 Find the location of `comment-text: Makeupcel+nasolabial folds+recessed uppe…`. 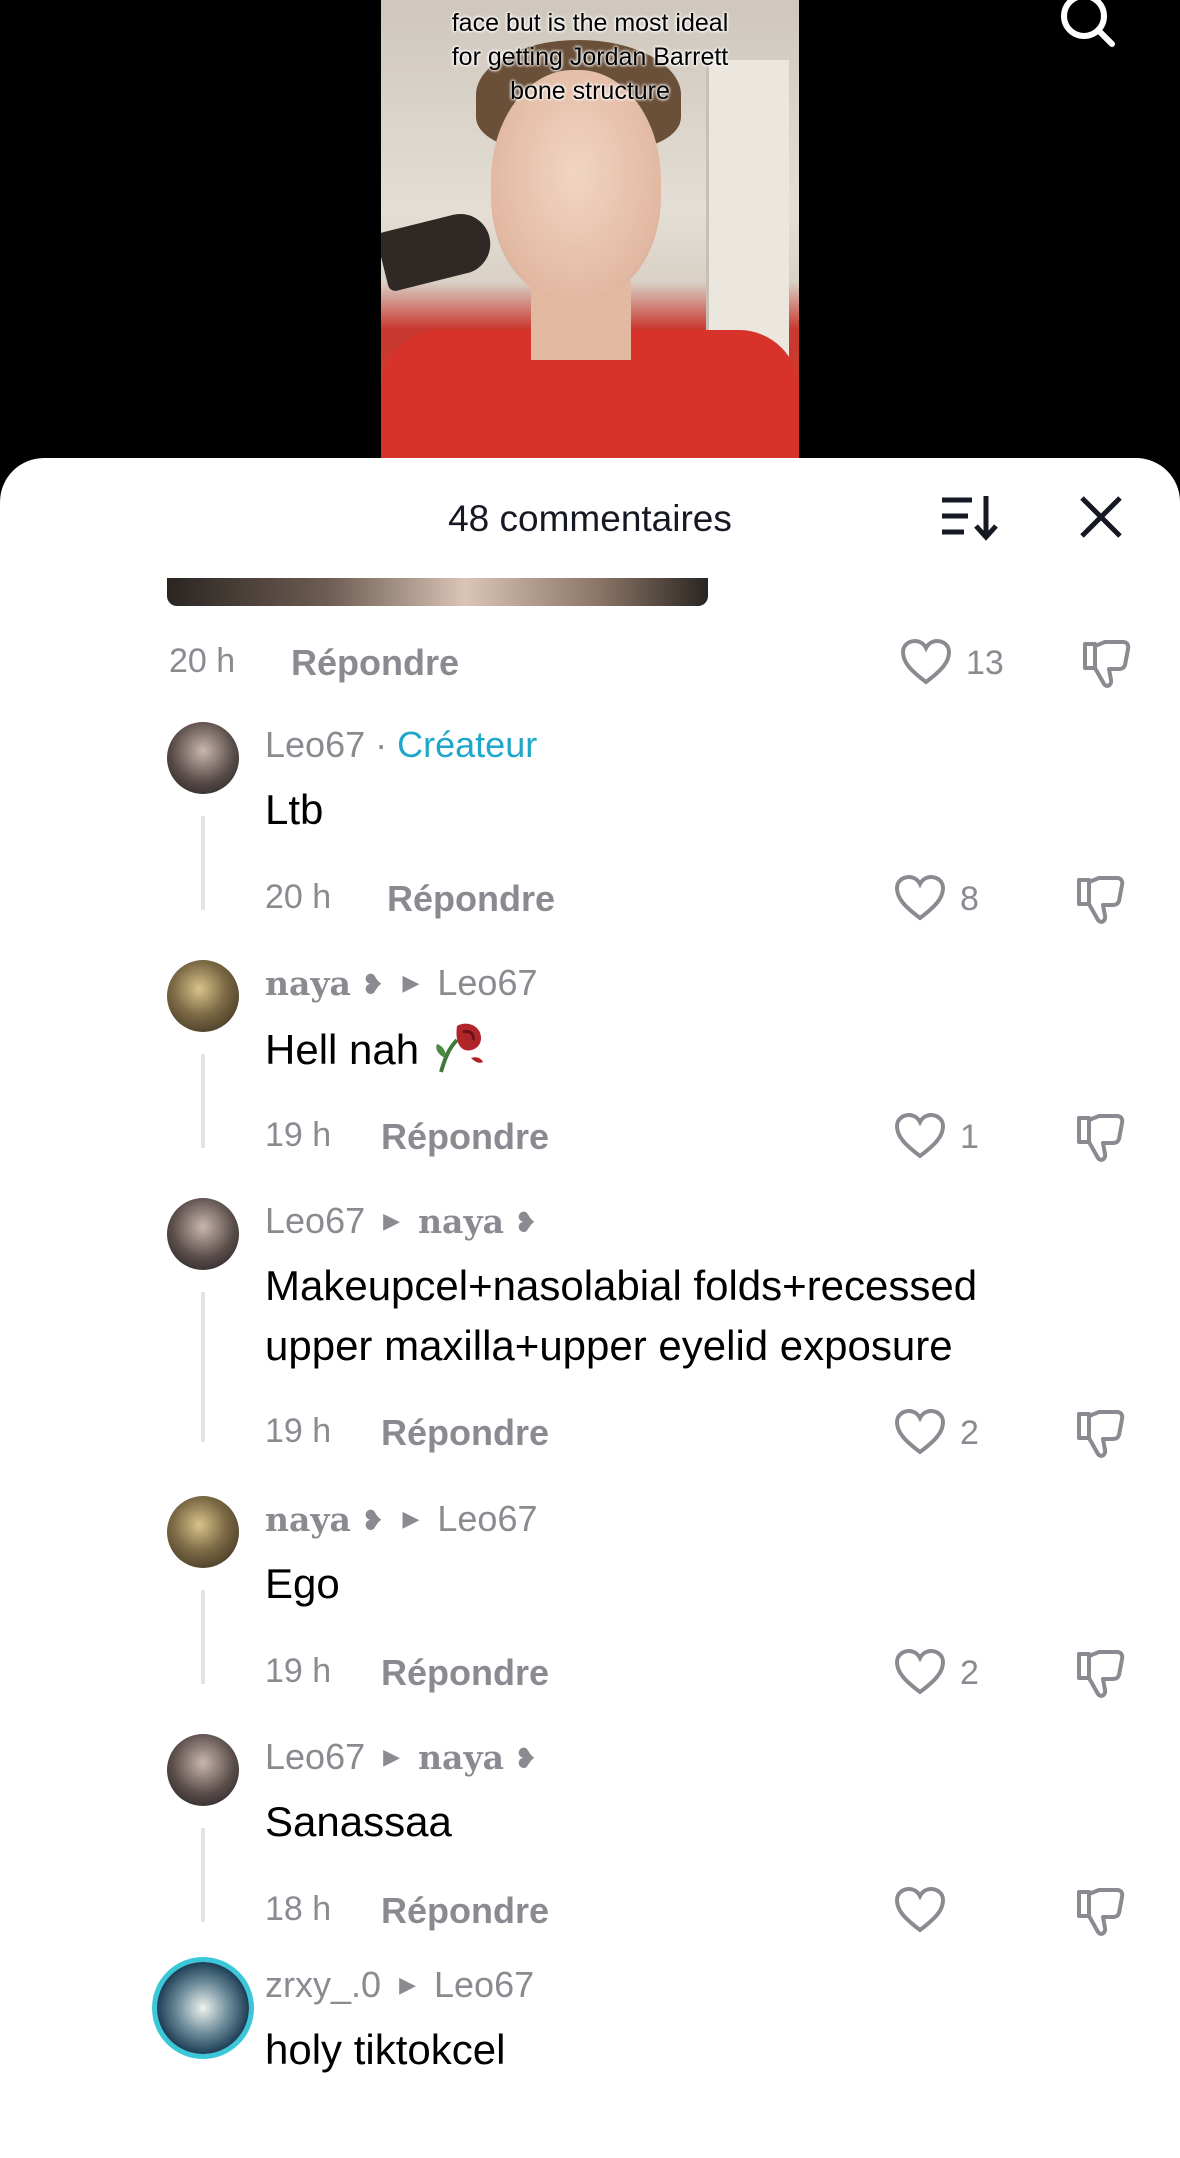

comment-text: Makeupcel+nasolabial folds+recessed uppe… is located at coordinates (621, 1315).